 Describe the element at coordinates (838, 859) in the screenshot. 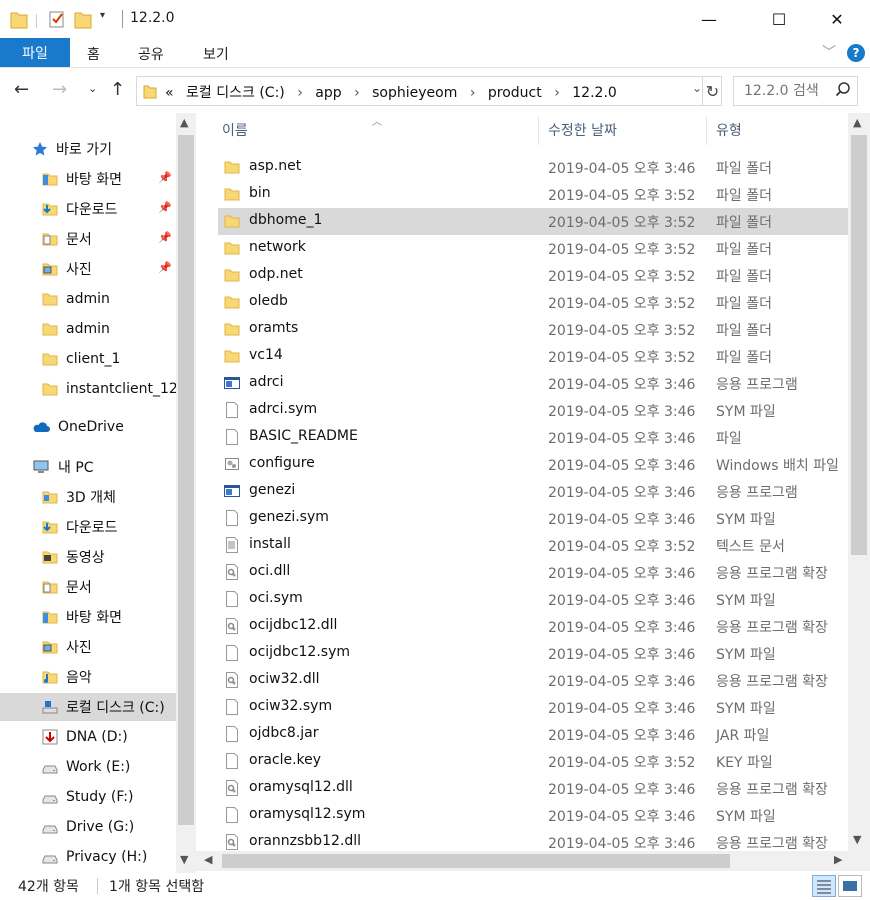

I see `scroll-right-icon: ▶` at that location.